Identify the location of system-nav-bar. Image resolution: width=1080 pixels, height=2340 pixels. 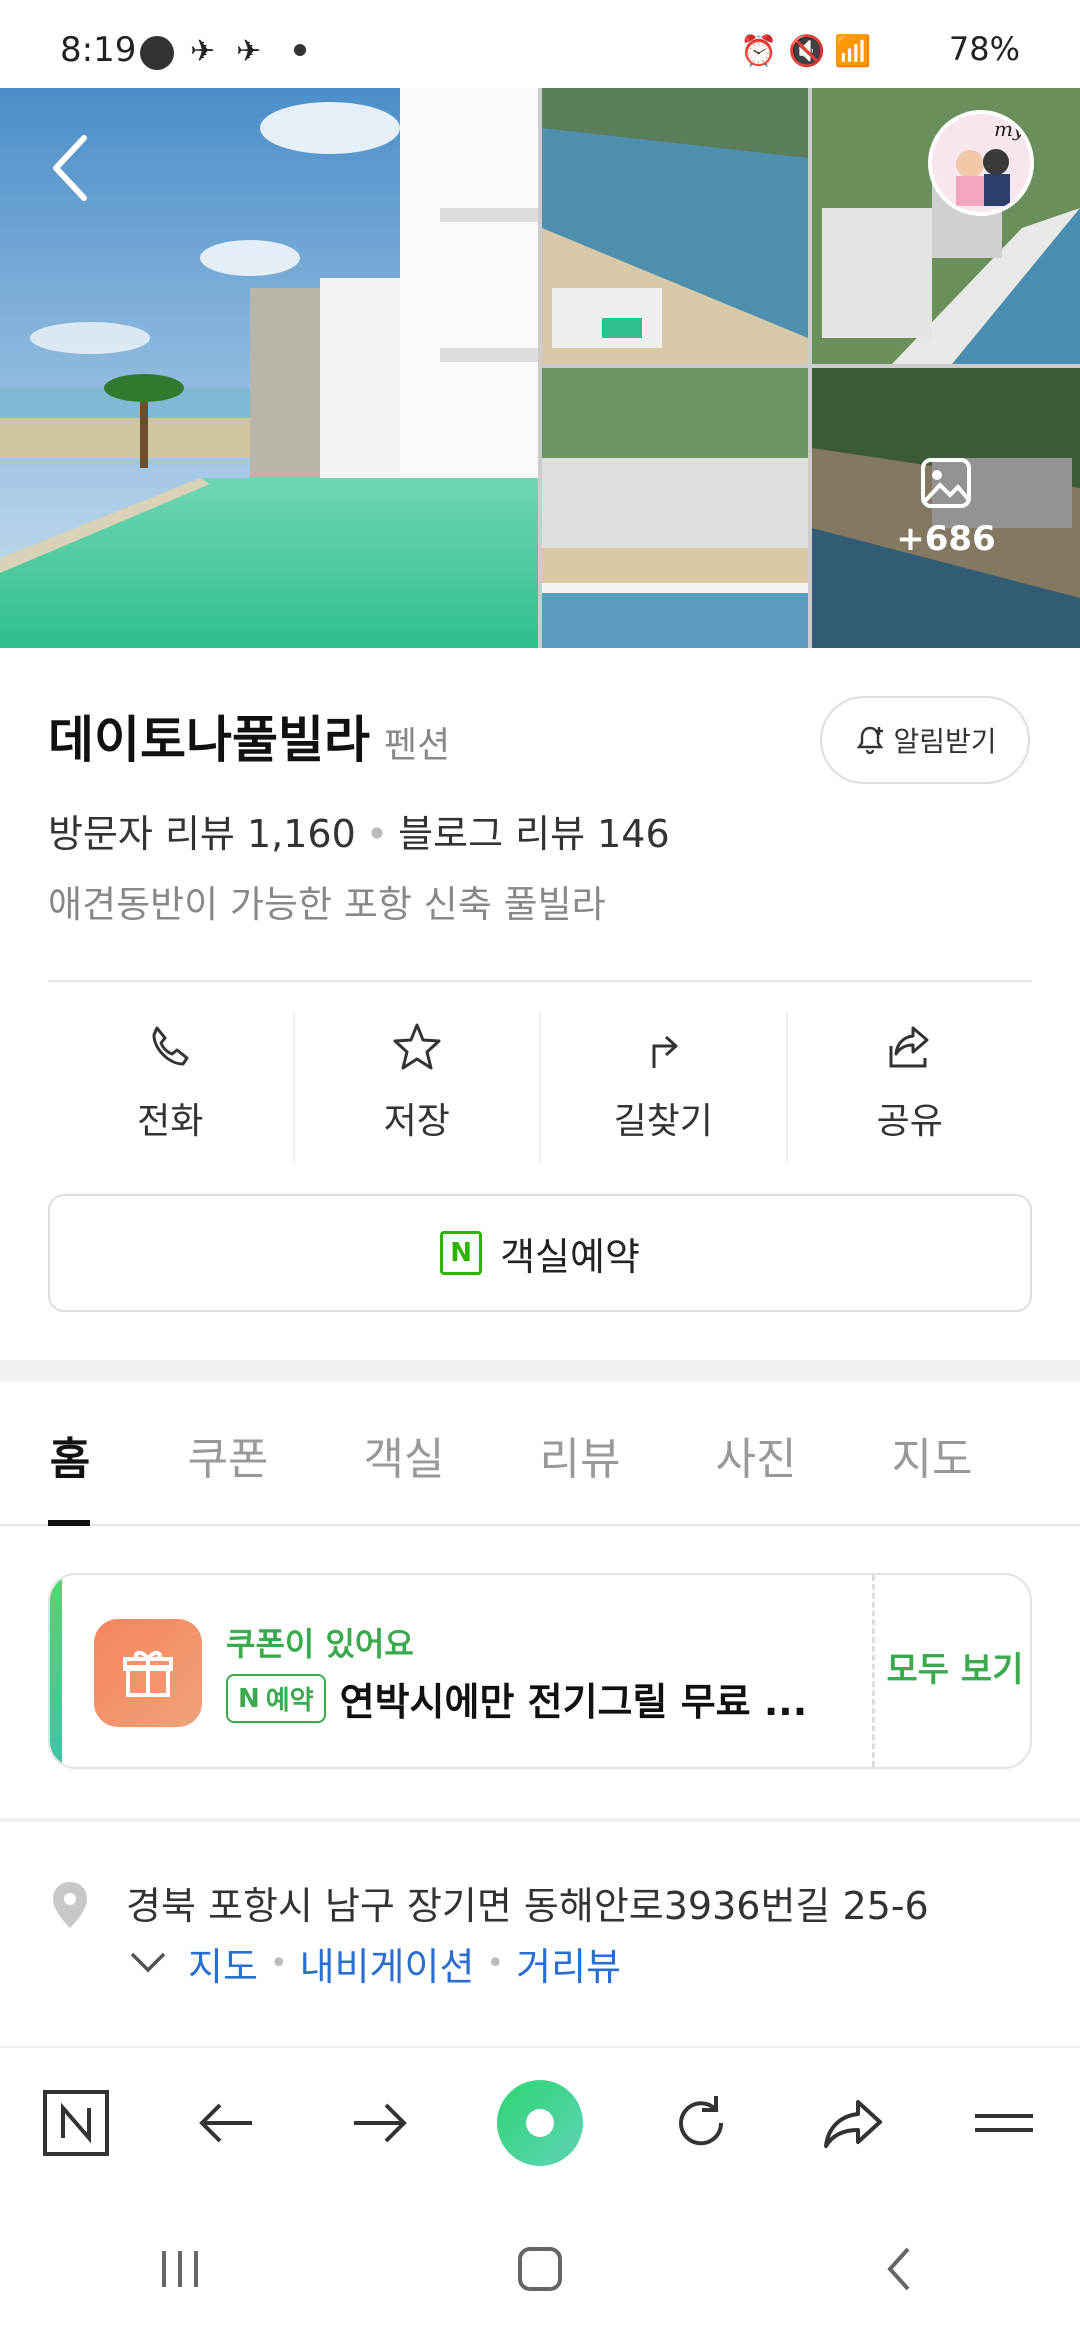
(540, 2269).